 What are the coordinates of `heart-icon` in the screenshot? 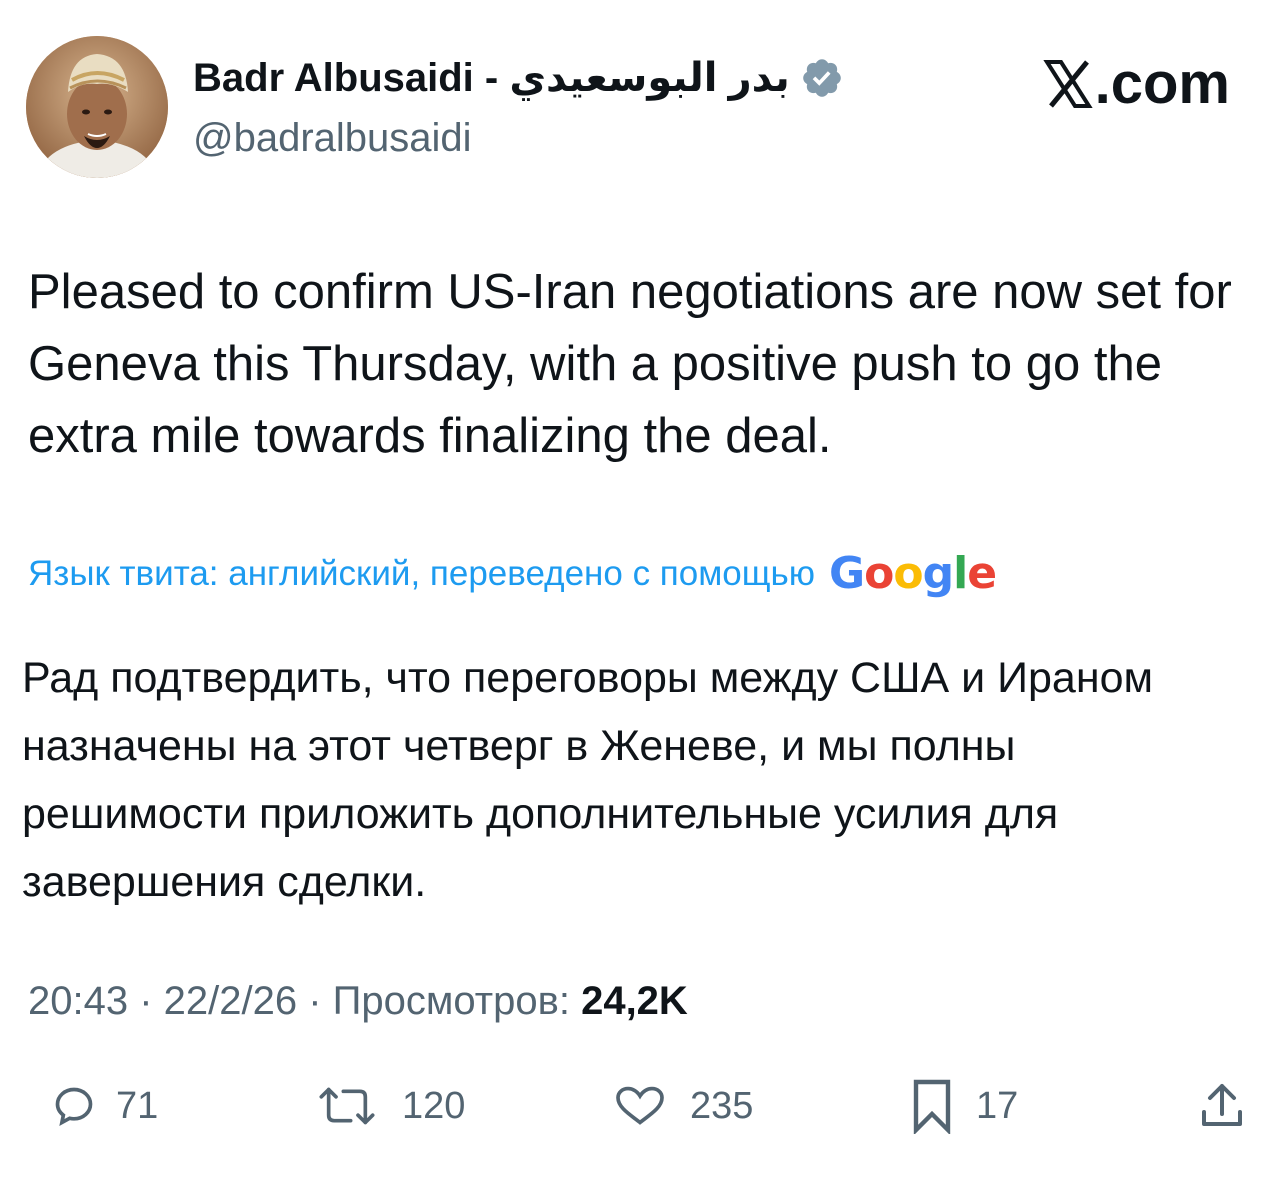 It's located at (640, 1106).